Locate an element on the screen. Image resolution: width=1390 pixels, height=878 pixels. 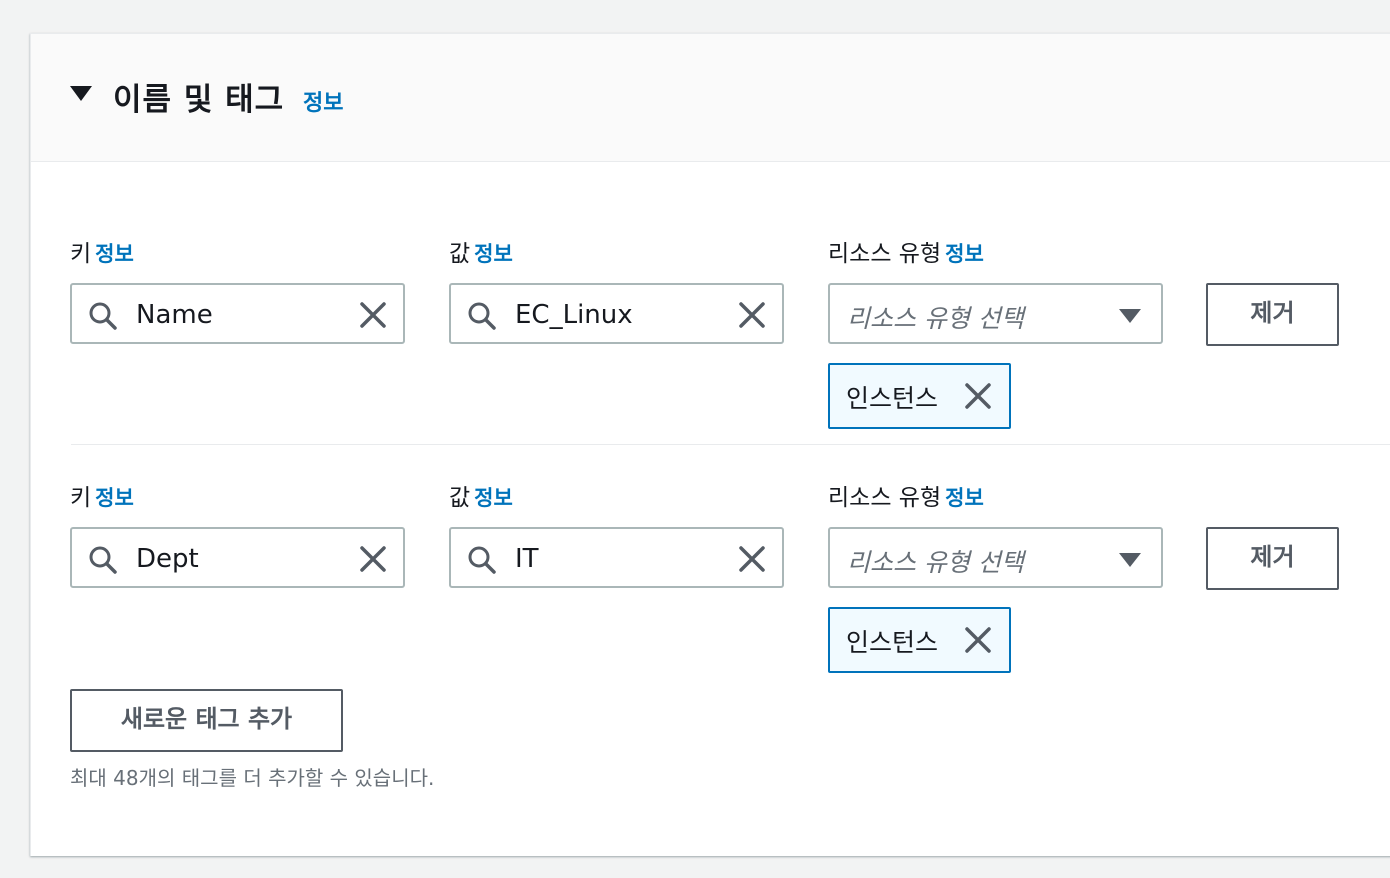
key-input-value: Name is located at coordinates (174, 315).